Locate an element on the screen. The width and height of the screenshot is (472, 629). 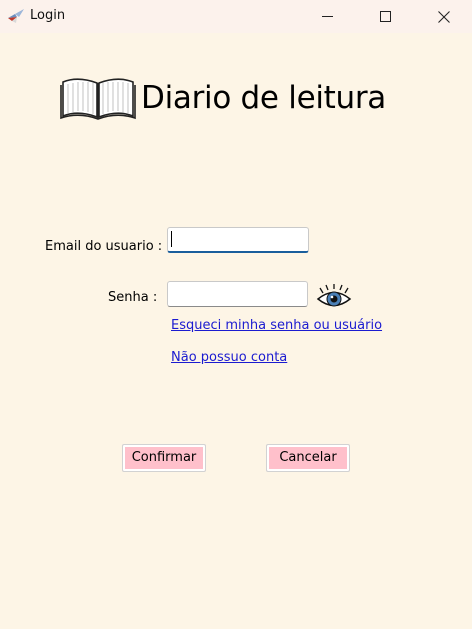
minimize-button is located at coordinates (327, 16).